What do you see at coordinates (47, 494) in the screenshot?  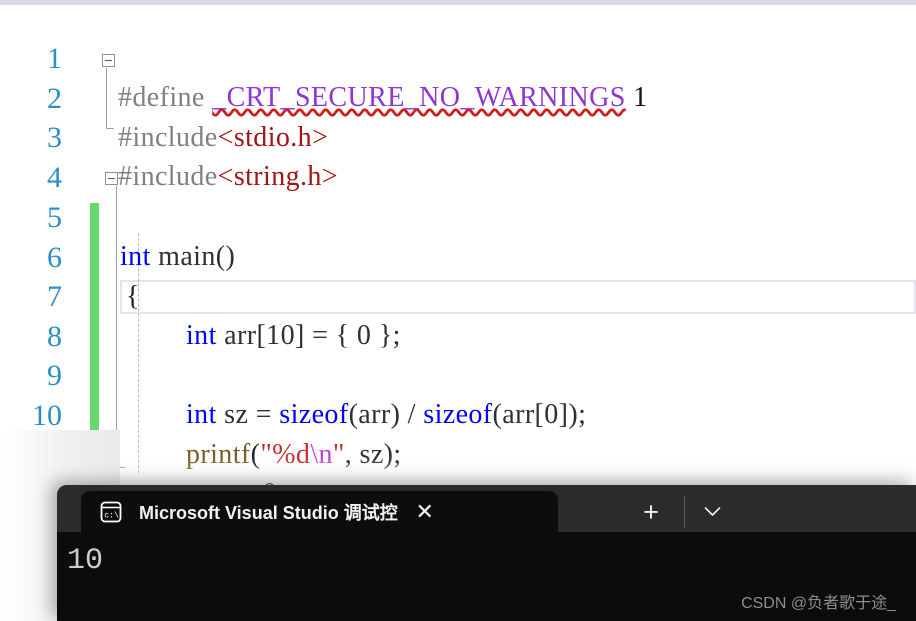 I see `line-number: 12` at bounding box center [47, 494].